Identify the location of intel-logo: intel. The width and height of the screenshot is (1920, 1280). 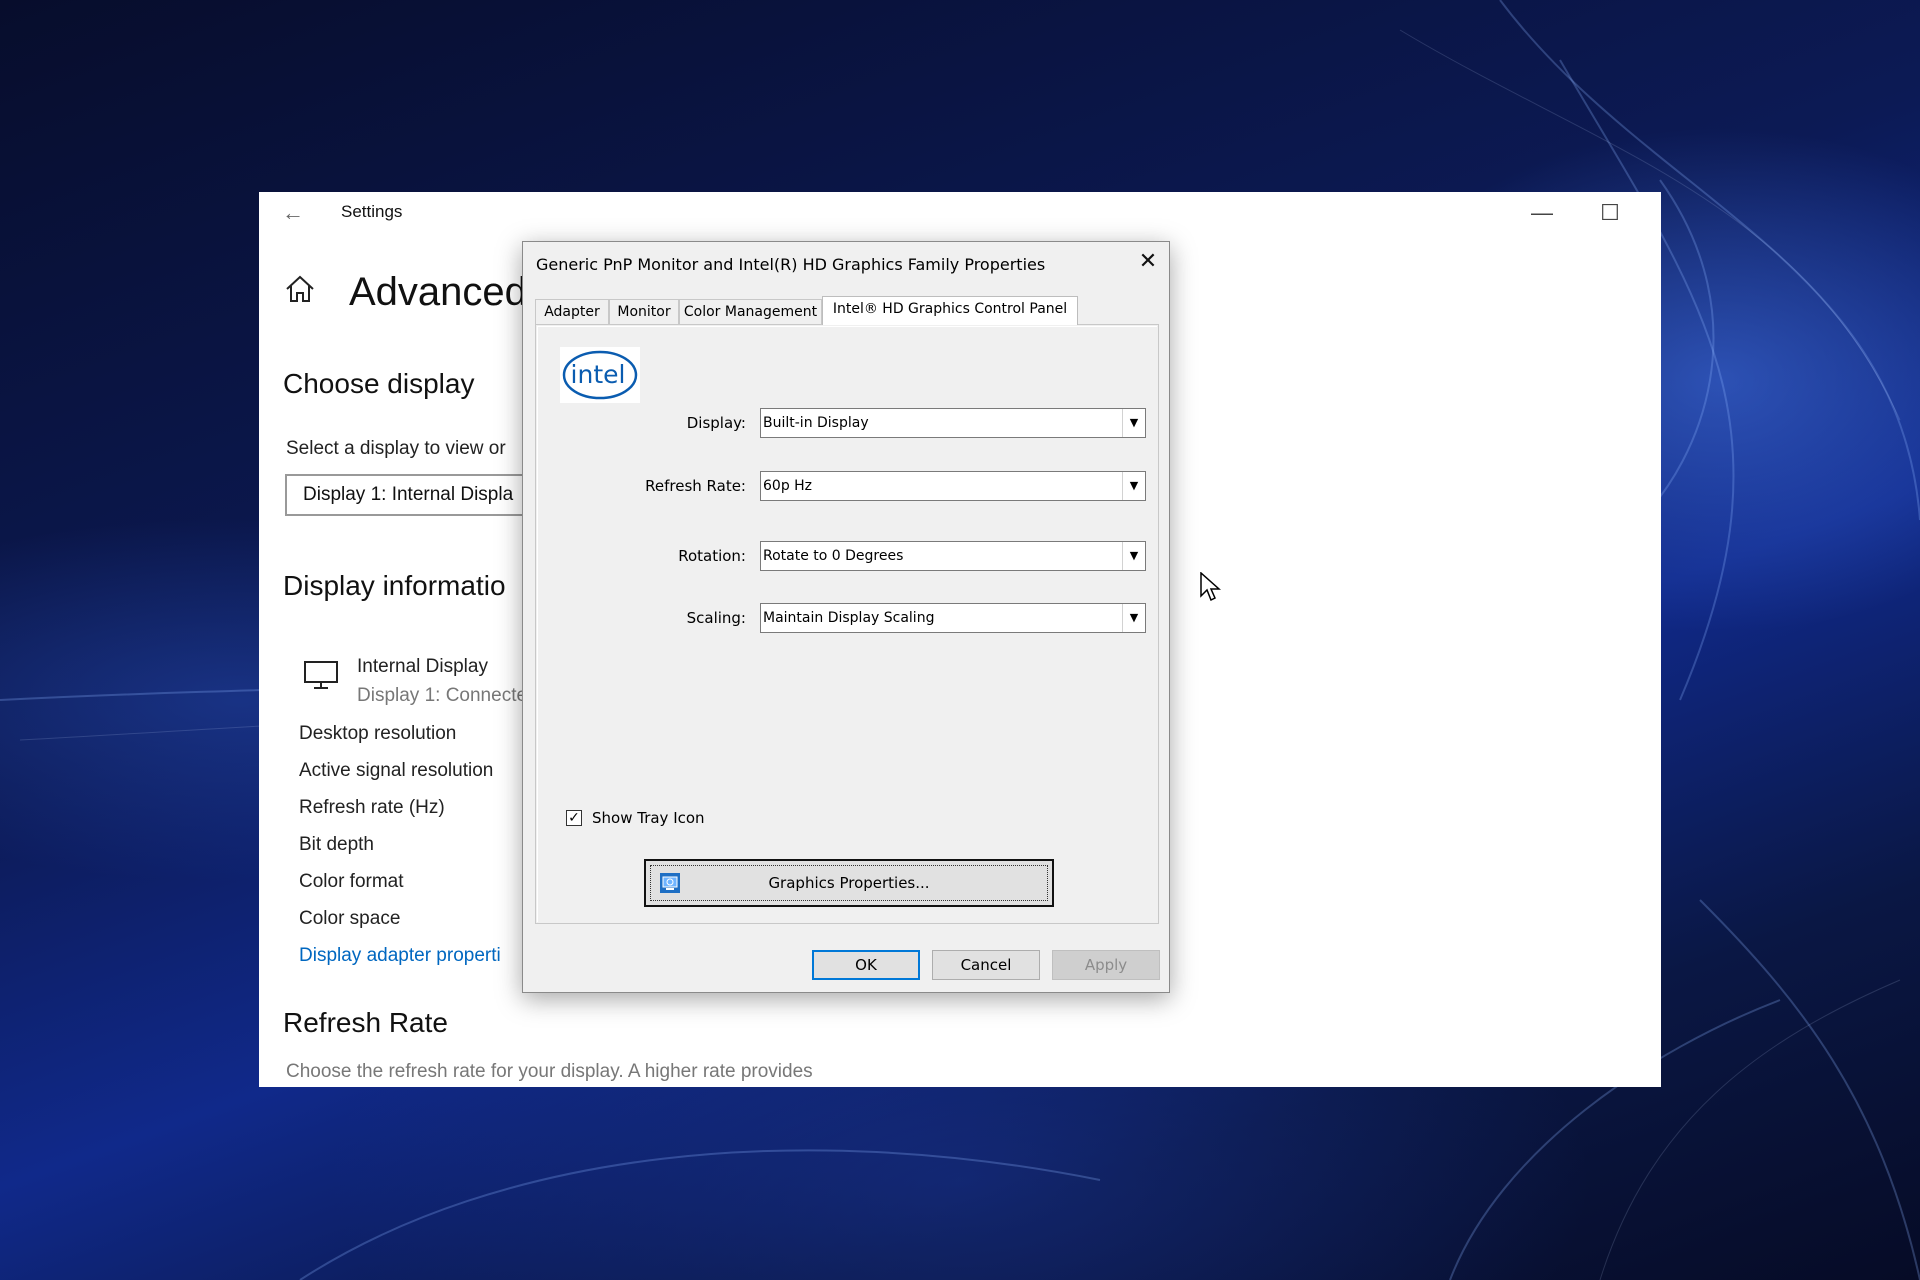
(600, 375).